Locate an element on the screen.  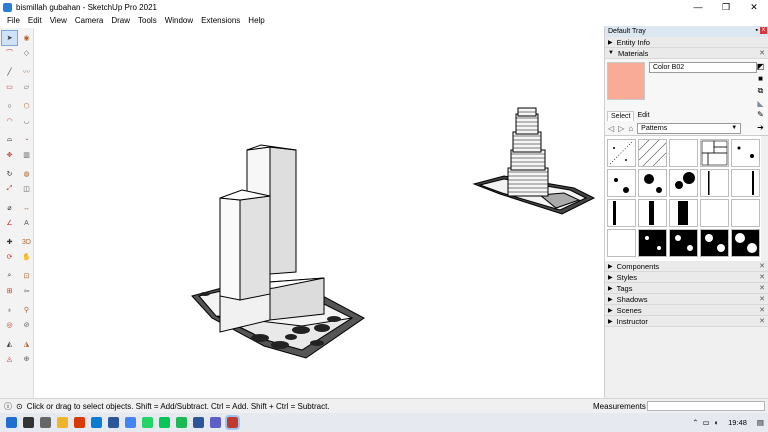
user-icon: ⊙ is located at coordinates (19, 406).